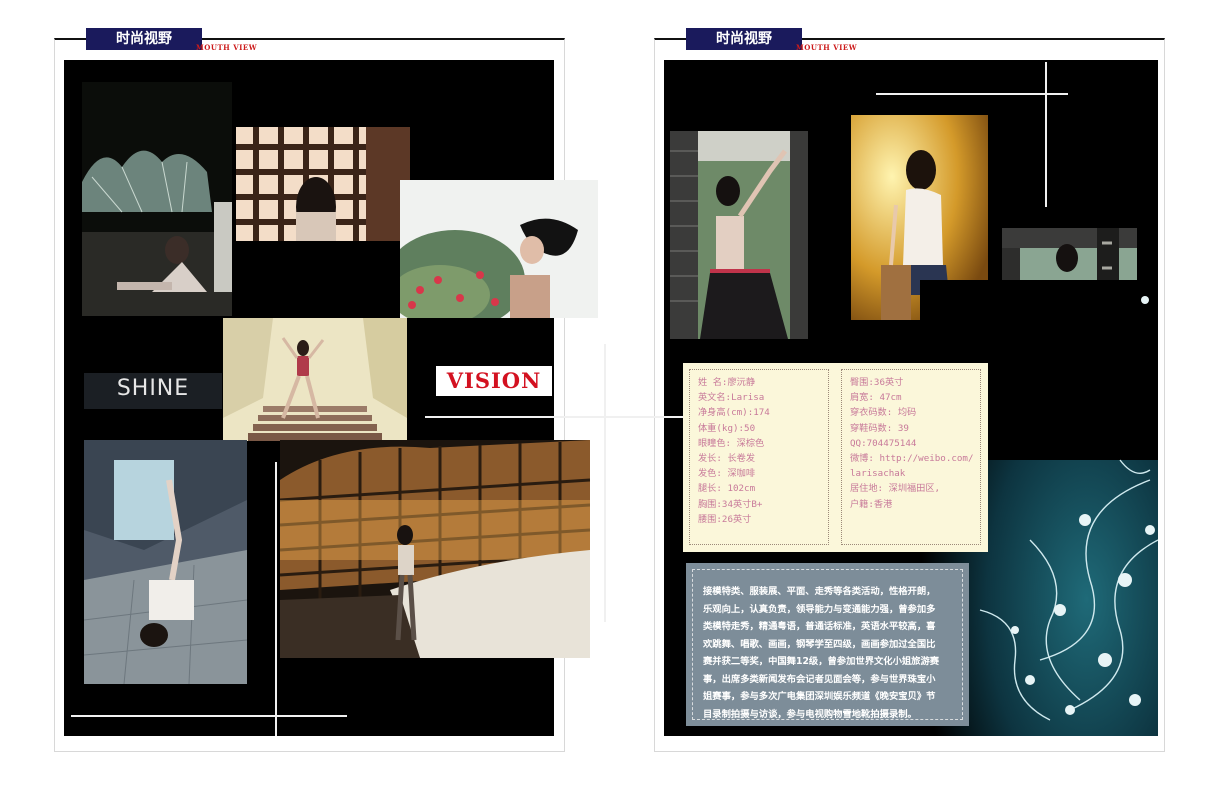 The width and height of the screenshot is (1219, 788). Describe the element at coordinates (323, 184) in the screenshot. I see `photo-window-lattice` at that location.